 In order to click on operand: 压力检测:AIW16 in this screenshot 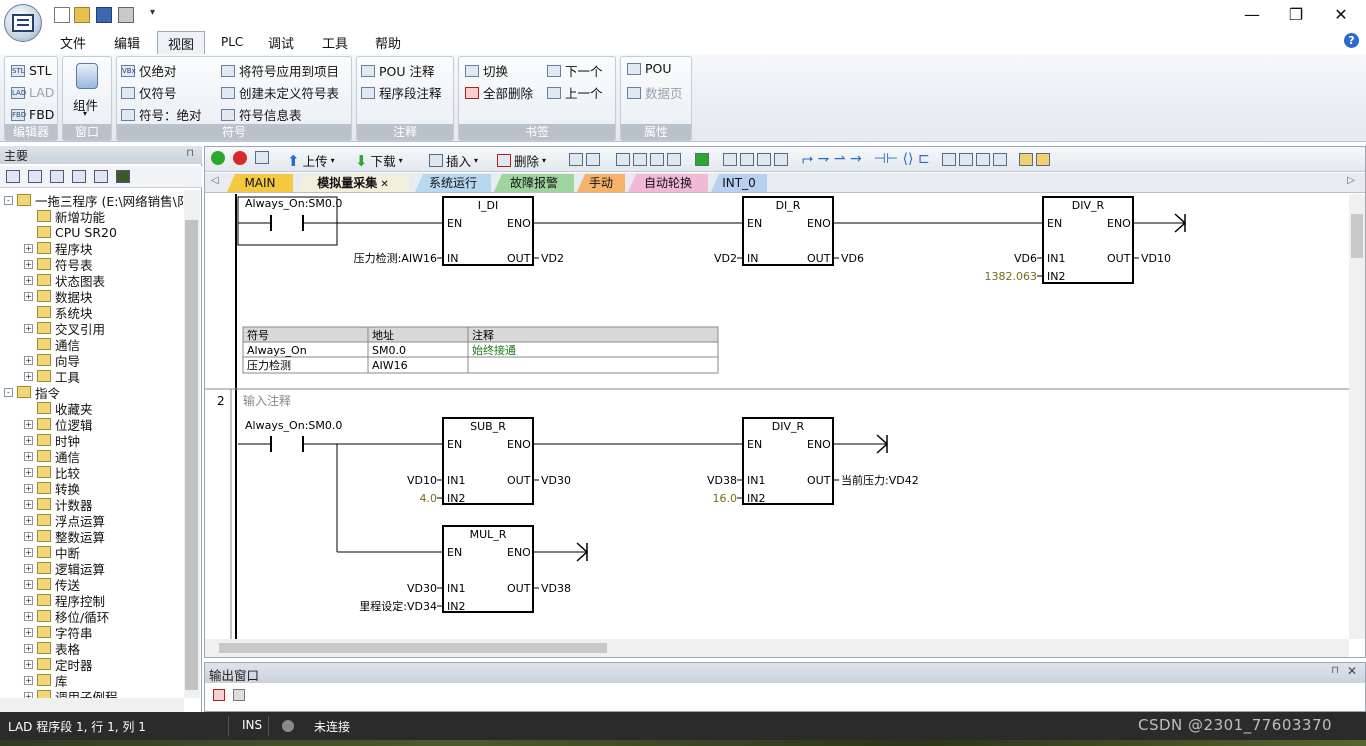, I will do `click(395, 258)`.